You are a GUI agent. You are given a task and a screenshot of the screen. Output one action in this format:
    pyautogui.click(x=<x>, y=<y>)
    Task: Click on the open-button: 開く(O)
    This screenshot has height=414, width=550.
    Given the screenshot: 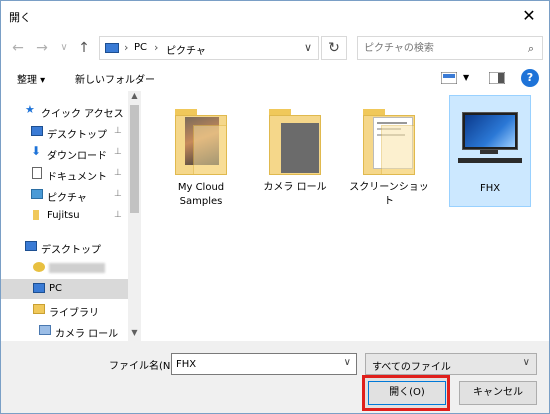 What is the action you would take?
    pyautogui.click(x=407, y=393)
    